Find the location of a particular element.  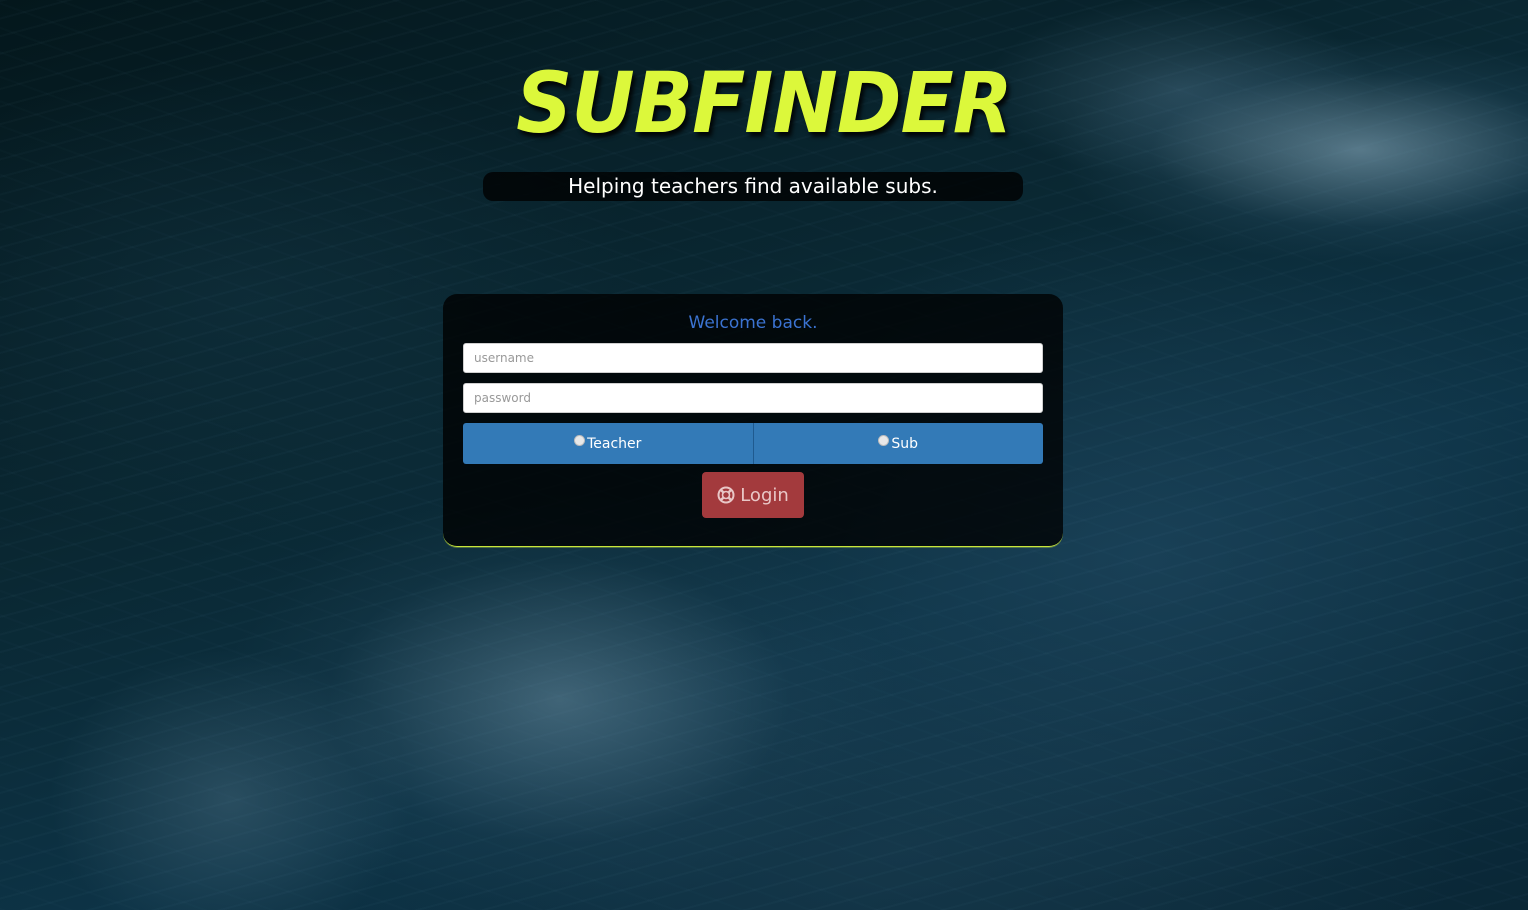

role-selector: Teacher Sub is located at coordinates (753, 443).